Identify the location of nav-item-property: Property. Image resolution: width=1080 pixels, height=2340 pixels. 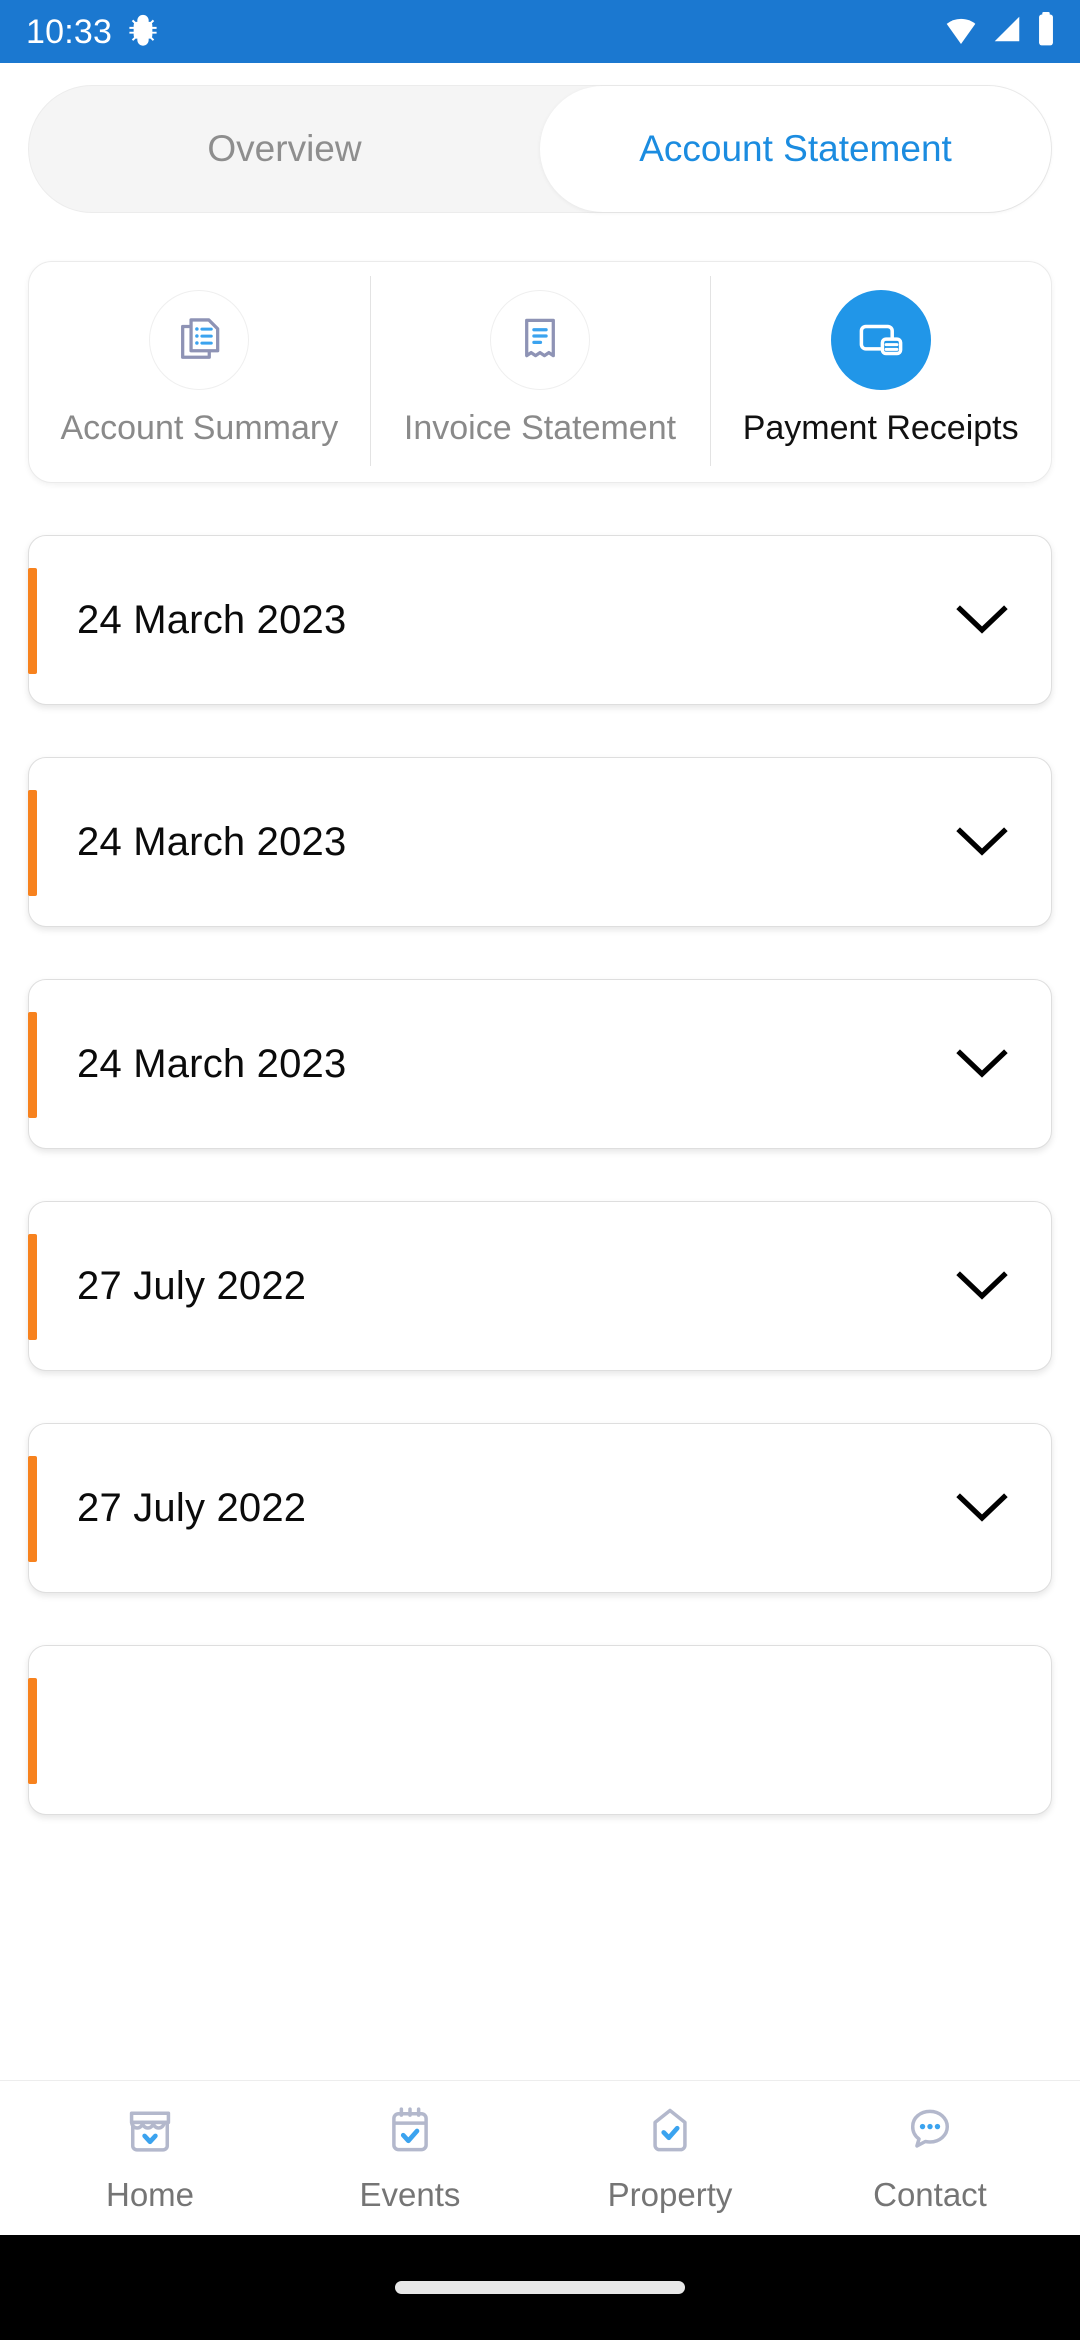
(670, 2158).